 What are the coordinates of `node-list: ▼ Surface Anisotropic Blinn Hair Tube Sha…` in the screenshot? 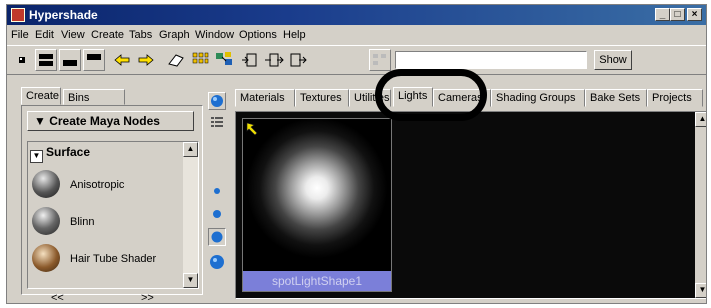 It's located at (113, 215).